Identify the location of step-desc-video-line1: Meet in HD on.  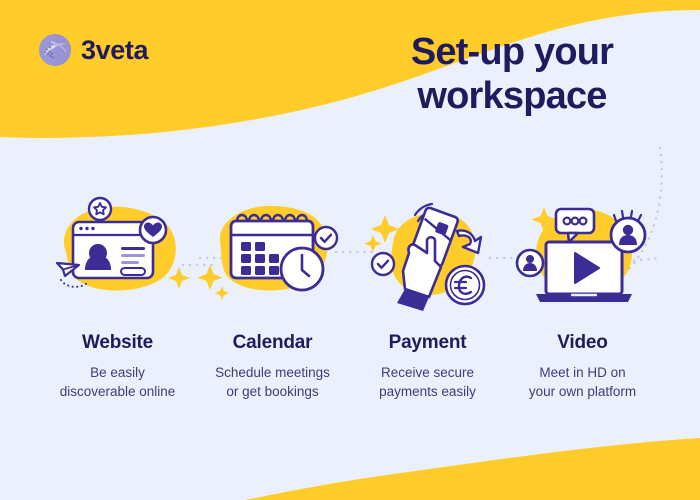
(582, 372).